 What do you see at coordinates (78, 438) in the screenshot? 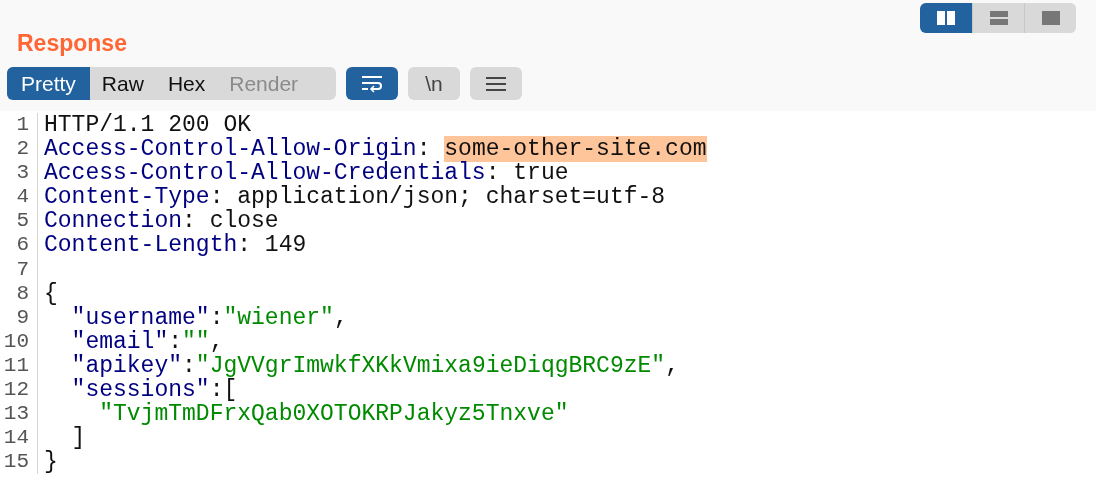
I see `code-text: ]` at bounding box center [78, 438].